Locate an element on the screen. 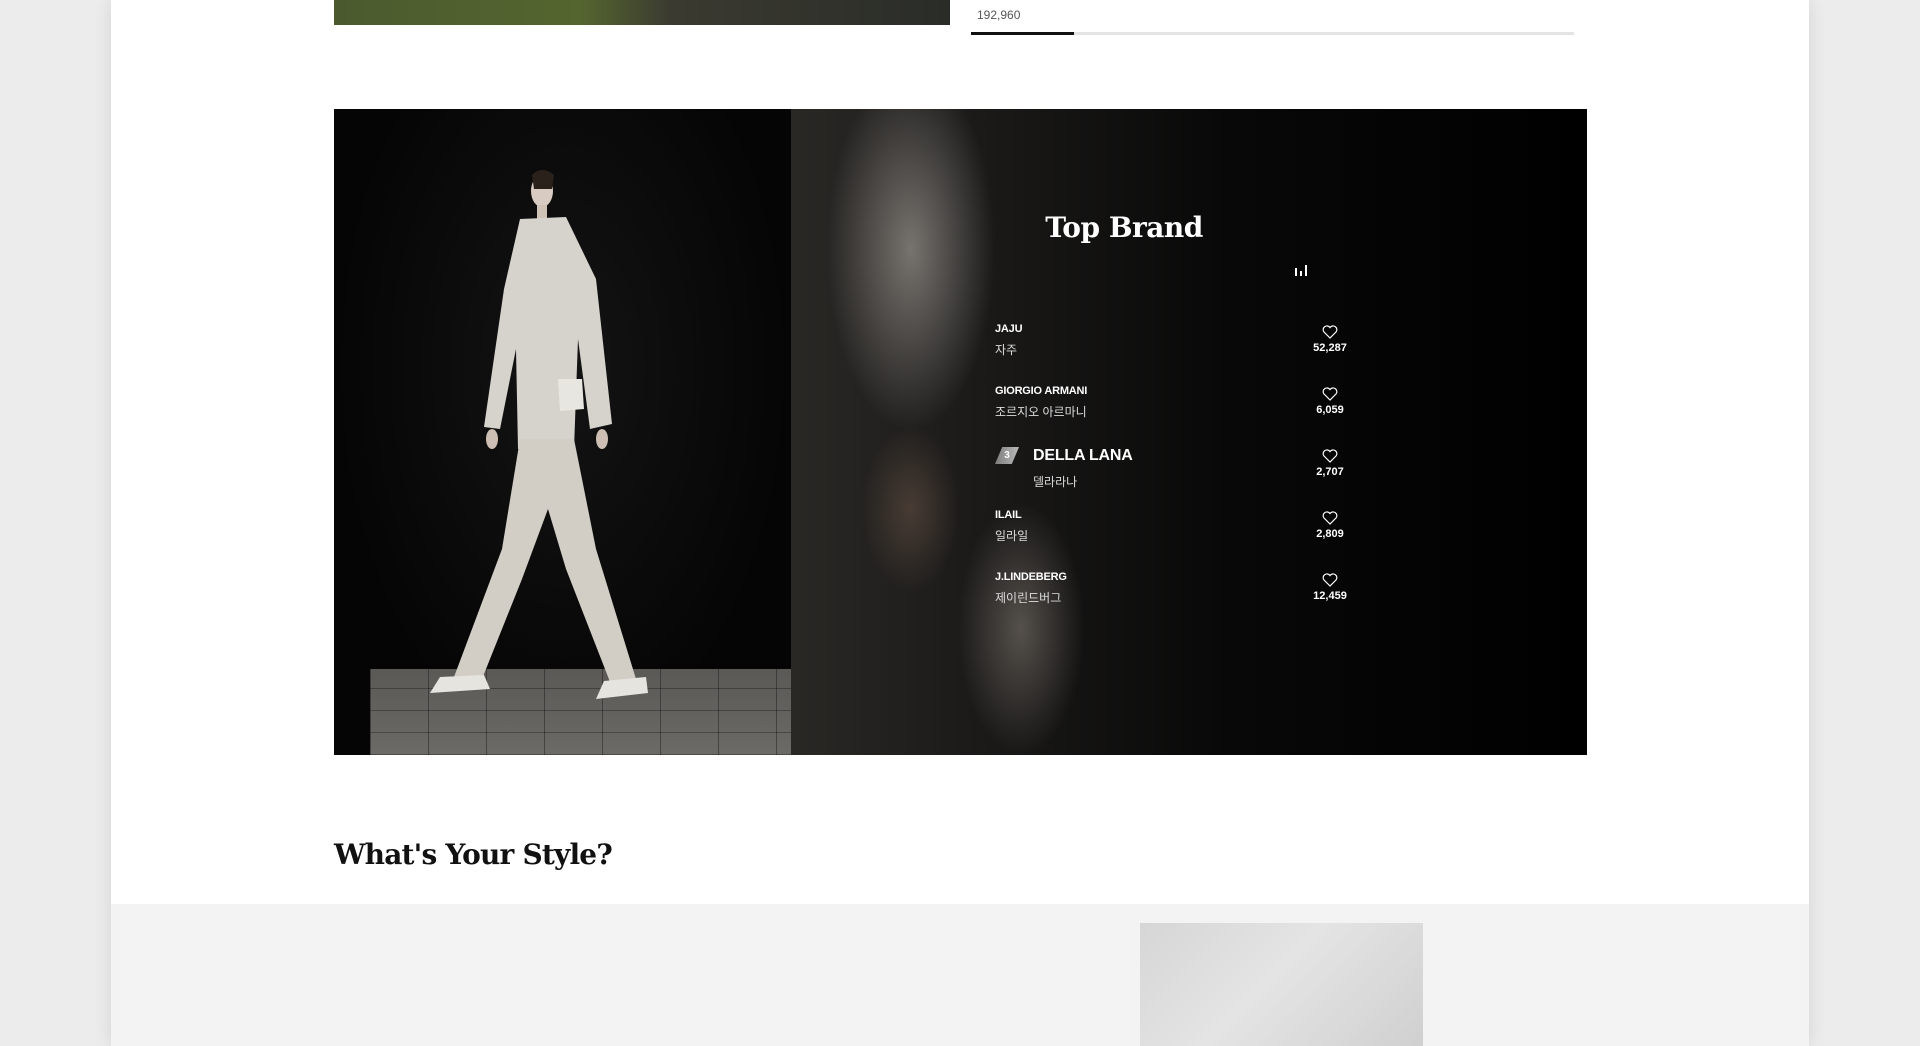  brand-name-ko: 일라일 is located at coordinates (1175, 535).